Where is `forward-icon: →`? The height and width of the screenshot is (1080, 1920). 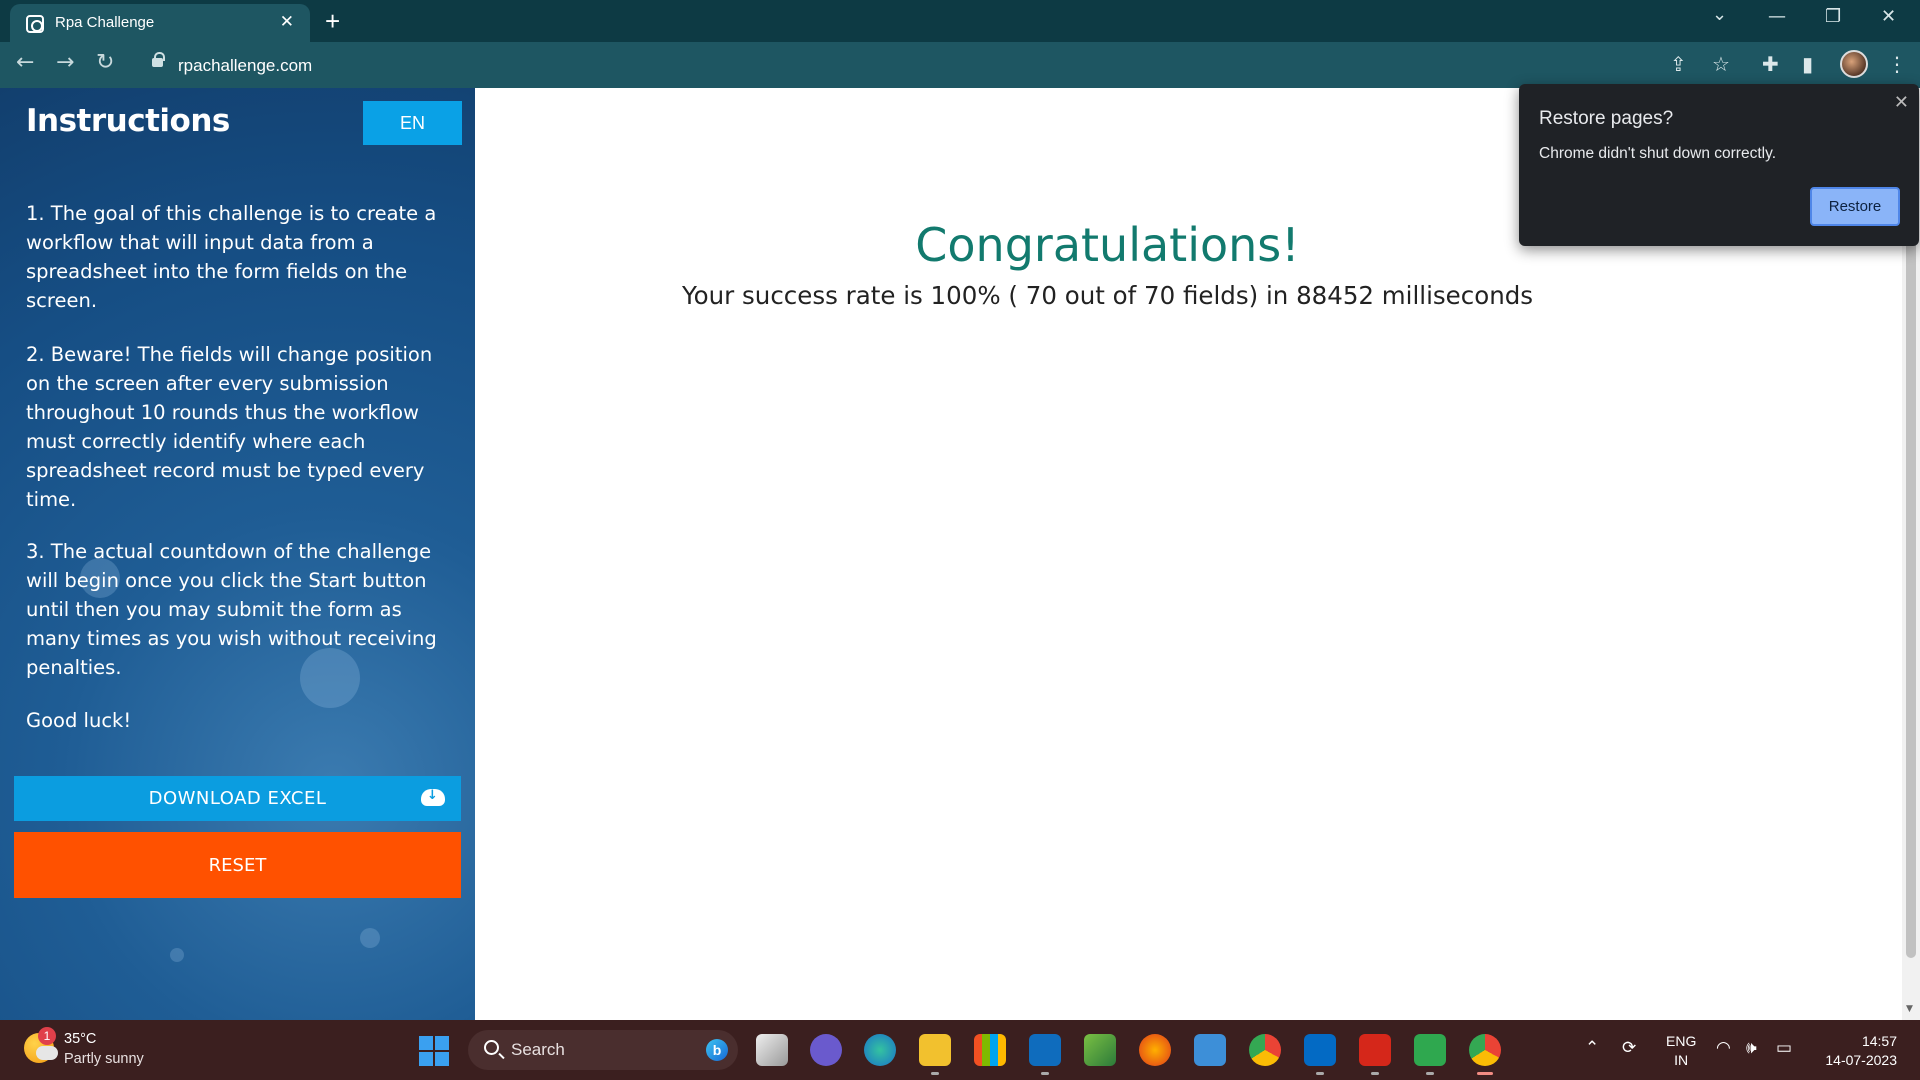
forward-icon: → is located at coordinates (65, 62).